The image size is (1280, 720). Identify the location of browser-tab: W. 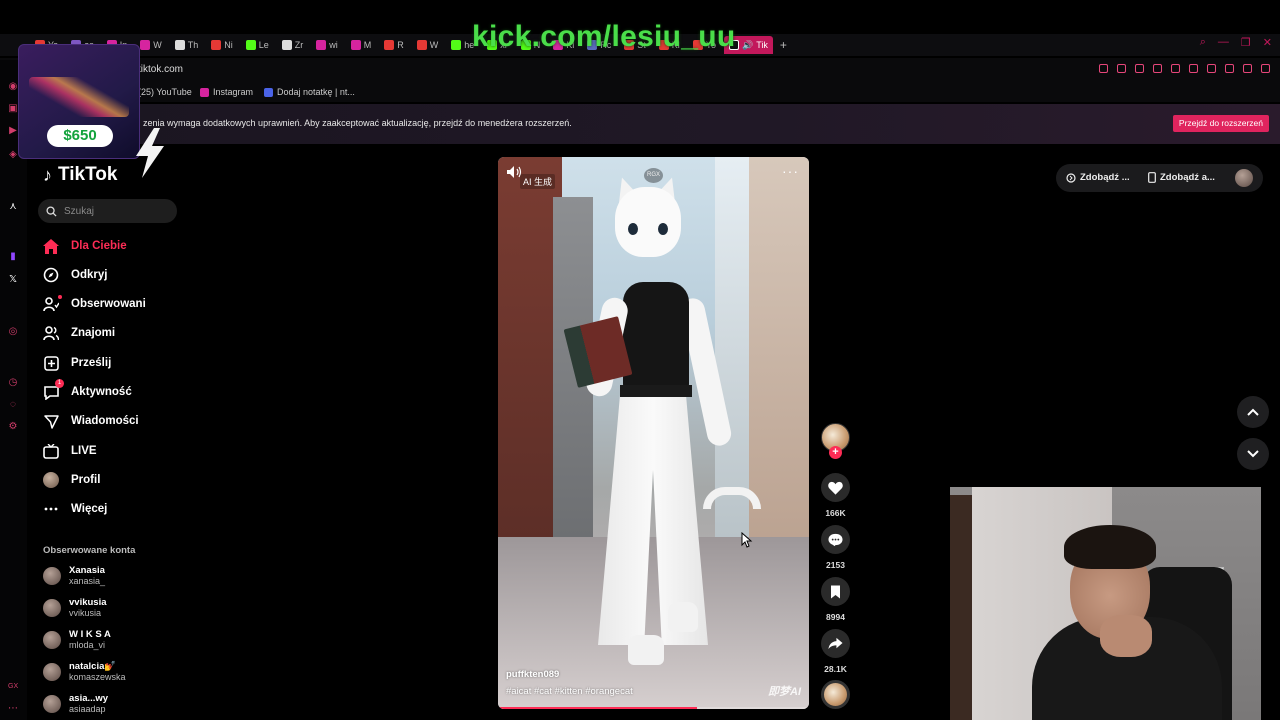
(428, 45).